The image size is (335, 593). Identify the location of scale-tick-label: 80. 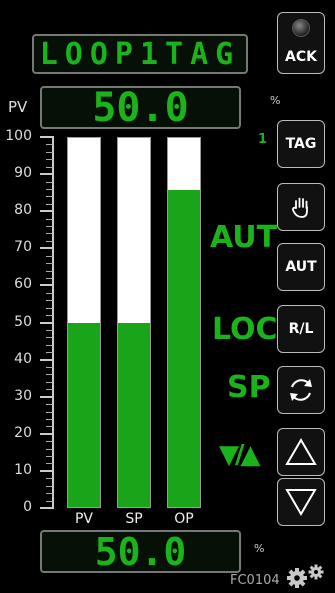
(23, 210).